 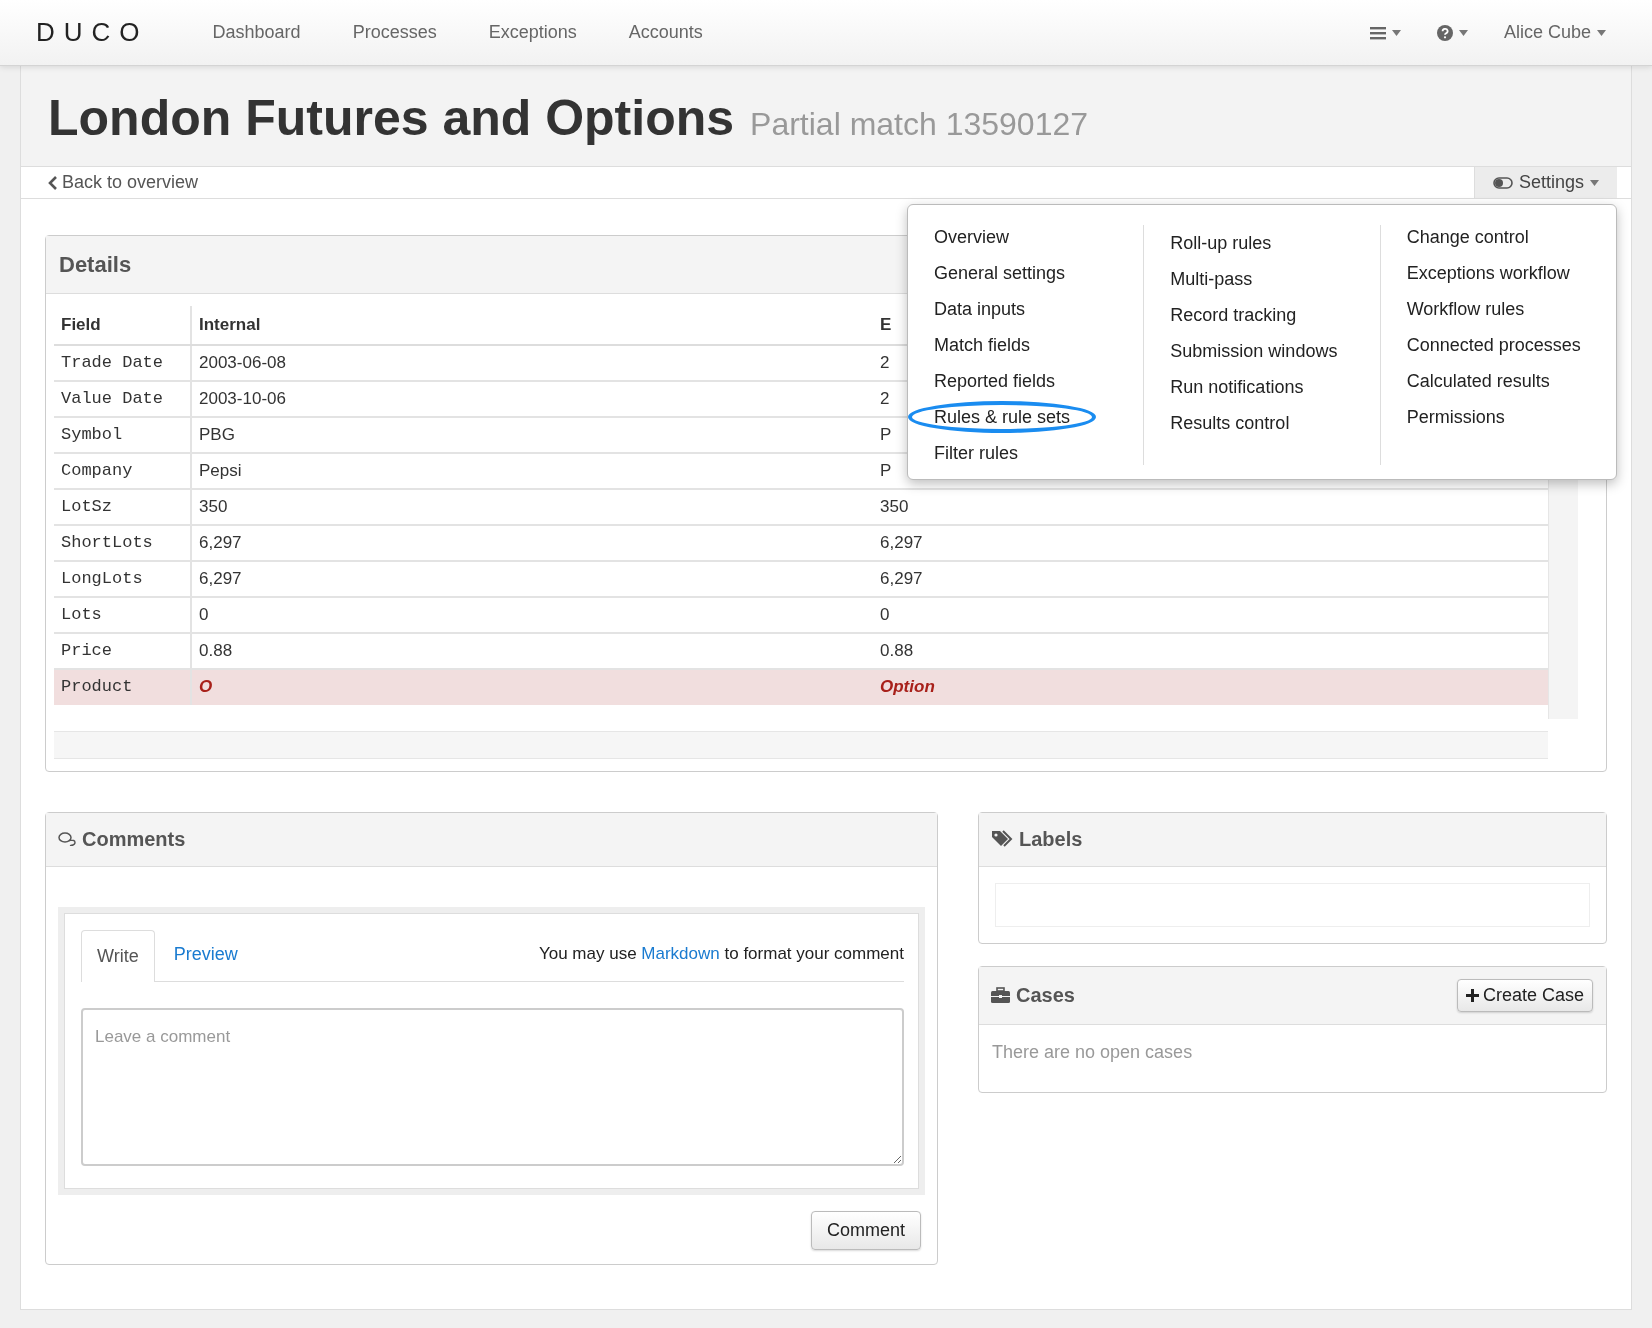 I want to click on chevron-left-icon, so click(x=53, y=182).